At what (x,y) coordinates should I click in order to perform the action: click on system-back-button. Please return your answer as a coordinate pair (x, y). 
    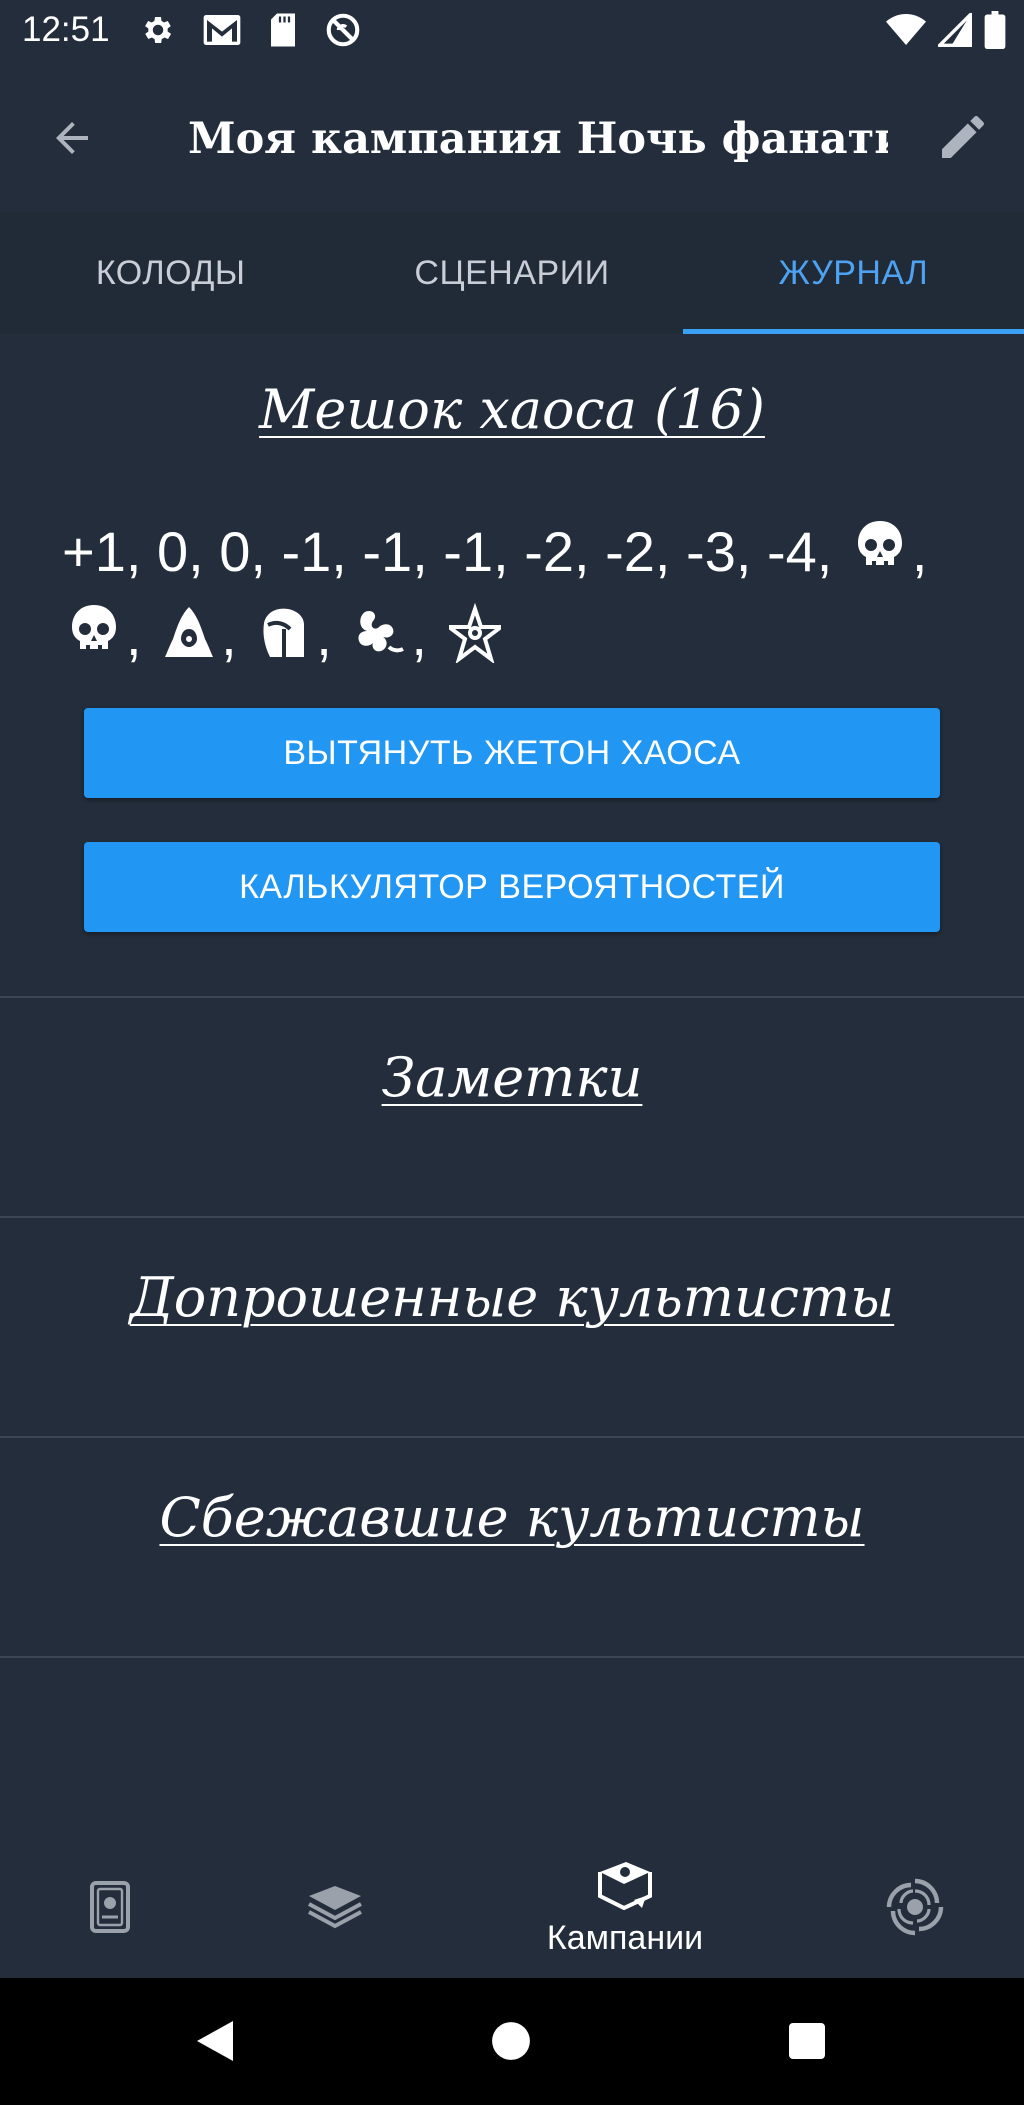
    Looking at the image, I should click on (215, 2043).